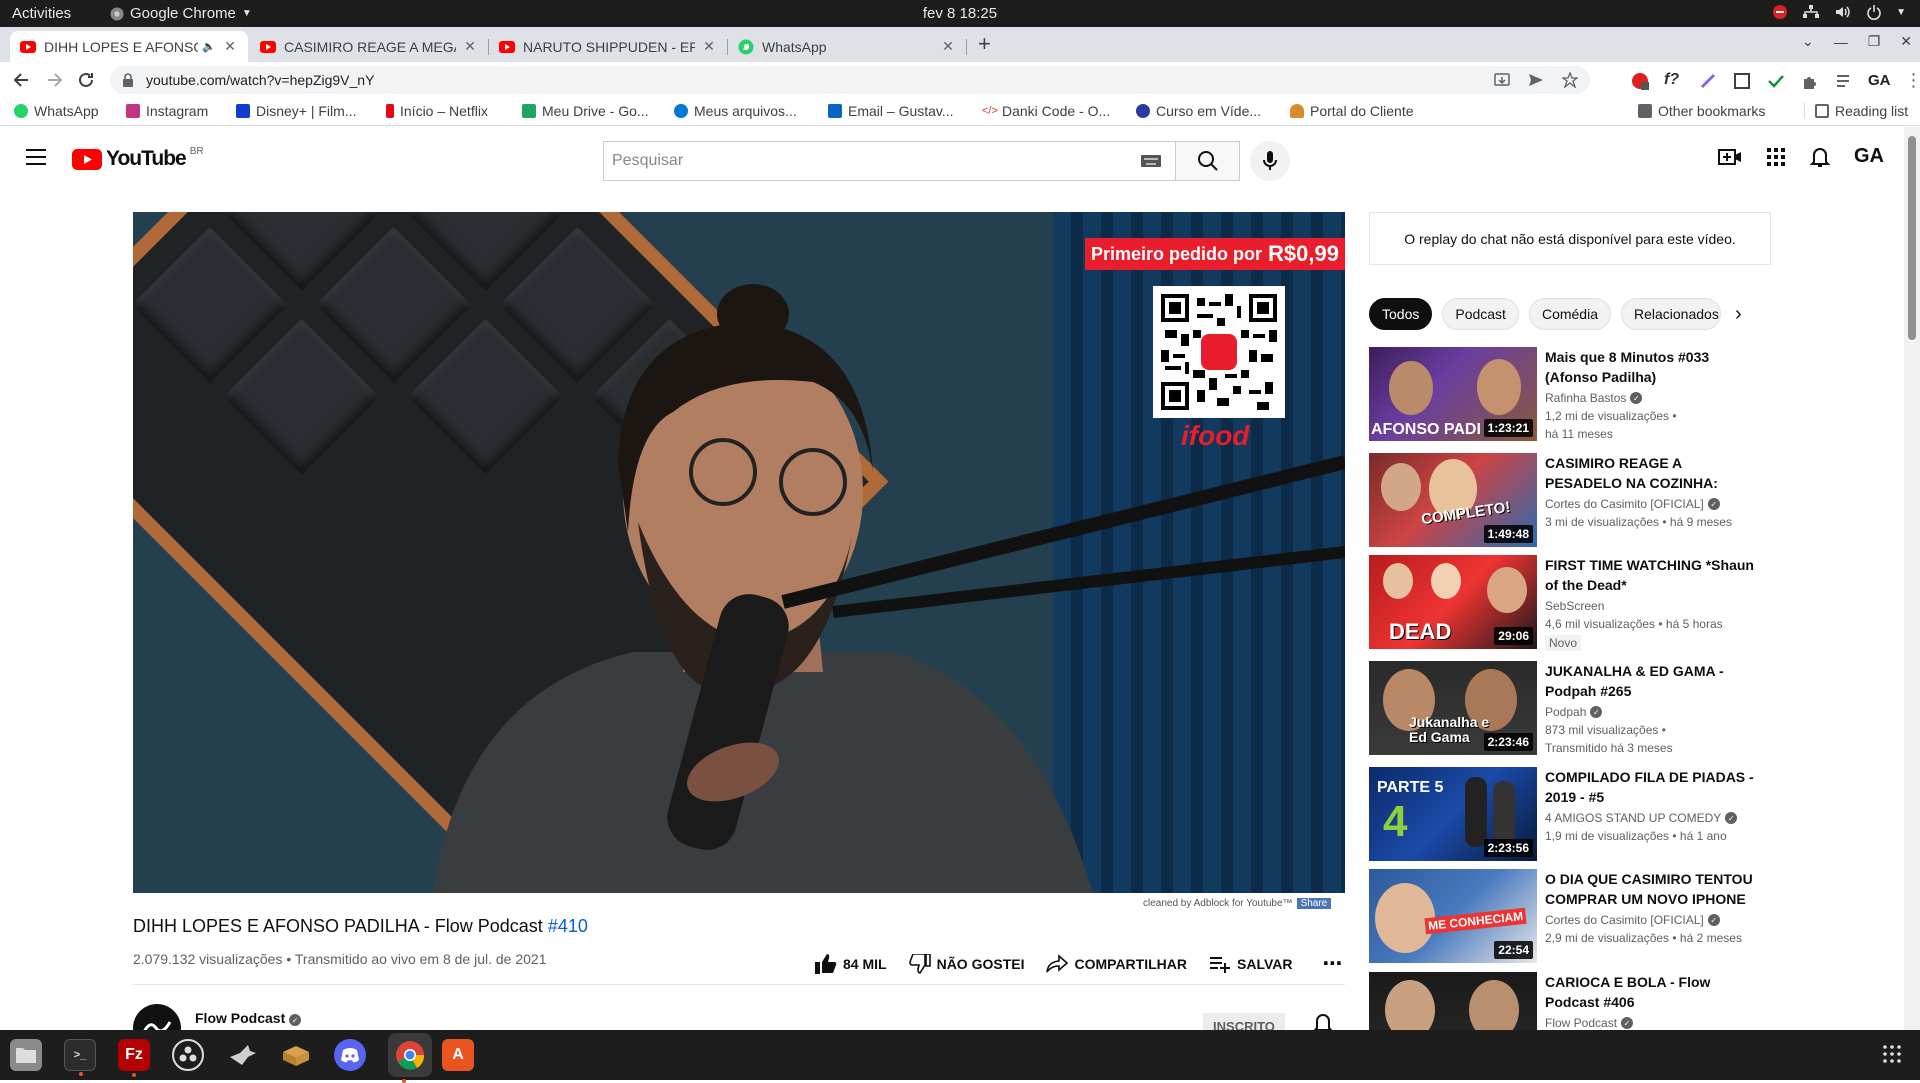 The height and width of the screenshot is (1083, 1920). What do you see at coordinates (1901, 12) in the screenshot?
I see `caret-down-icon: ▼` at bounding box center [1901, 12].